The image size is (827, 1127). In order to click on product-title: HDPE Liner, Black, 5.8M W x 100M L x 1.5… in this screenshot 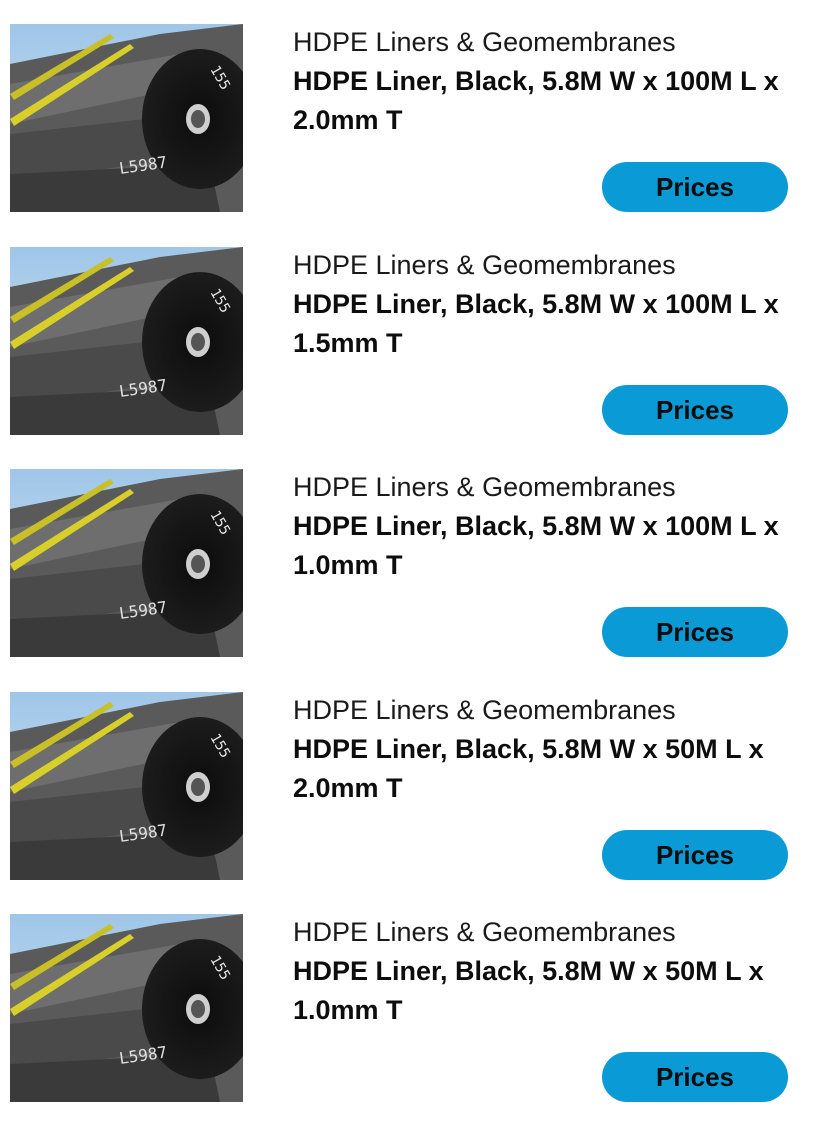, I will do `click(545, 324)`.